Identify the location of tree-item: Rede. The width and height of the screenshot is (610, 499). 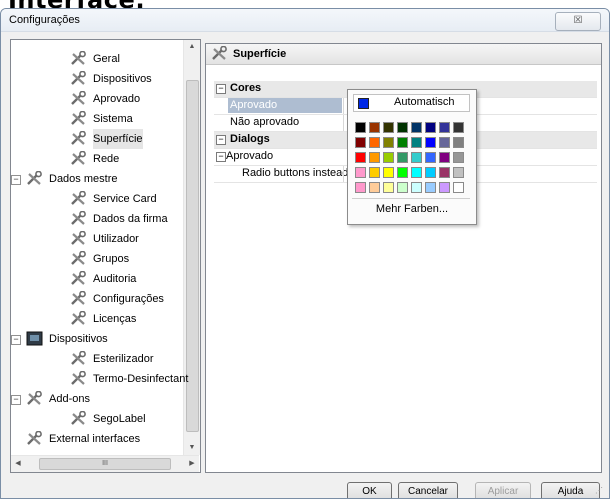
(97, 159).